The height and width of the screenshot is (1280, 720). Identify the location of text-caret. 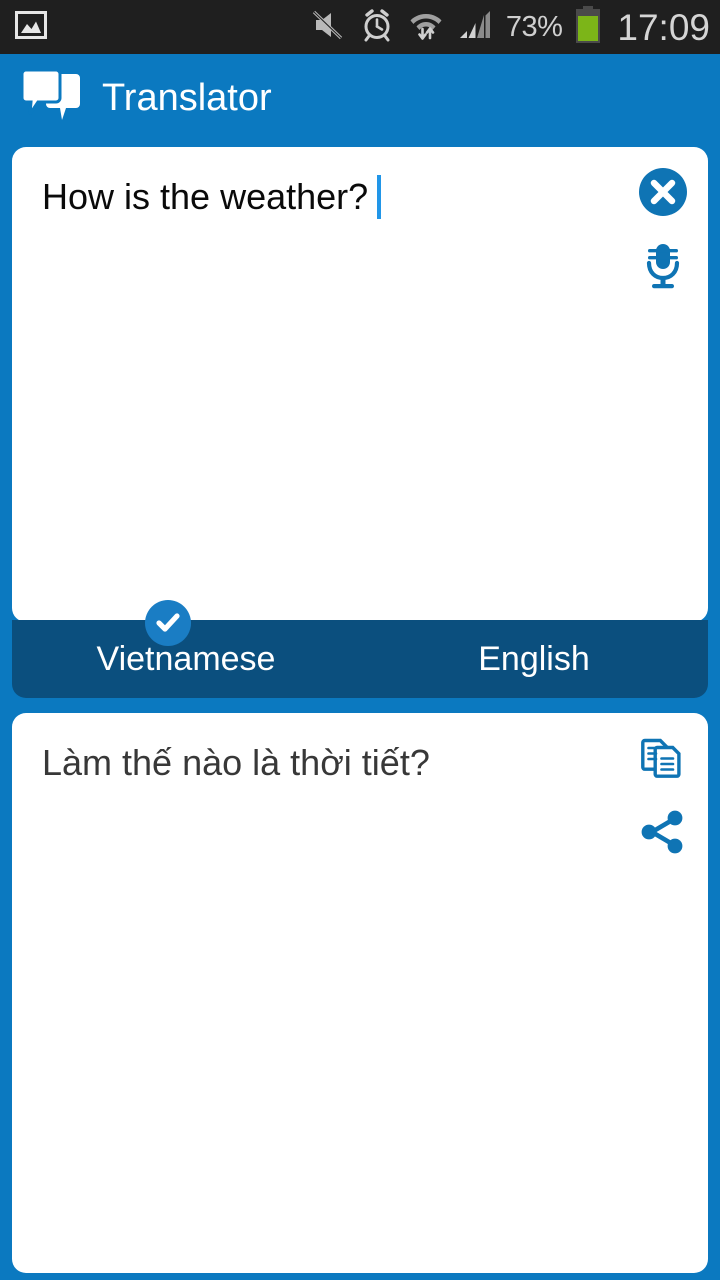
(379, 197).